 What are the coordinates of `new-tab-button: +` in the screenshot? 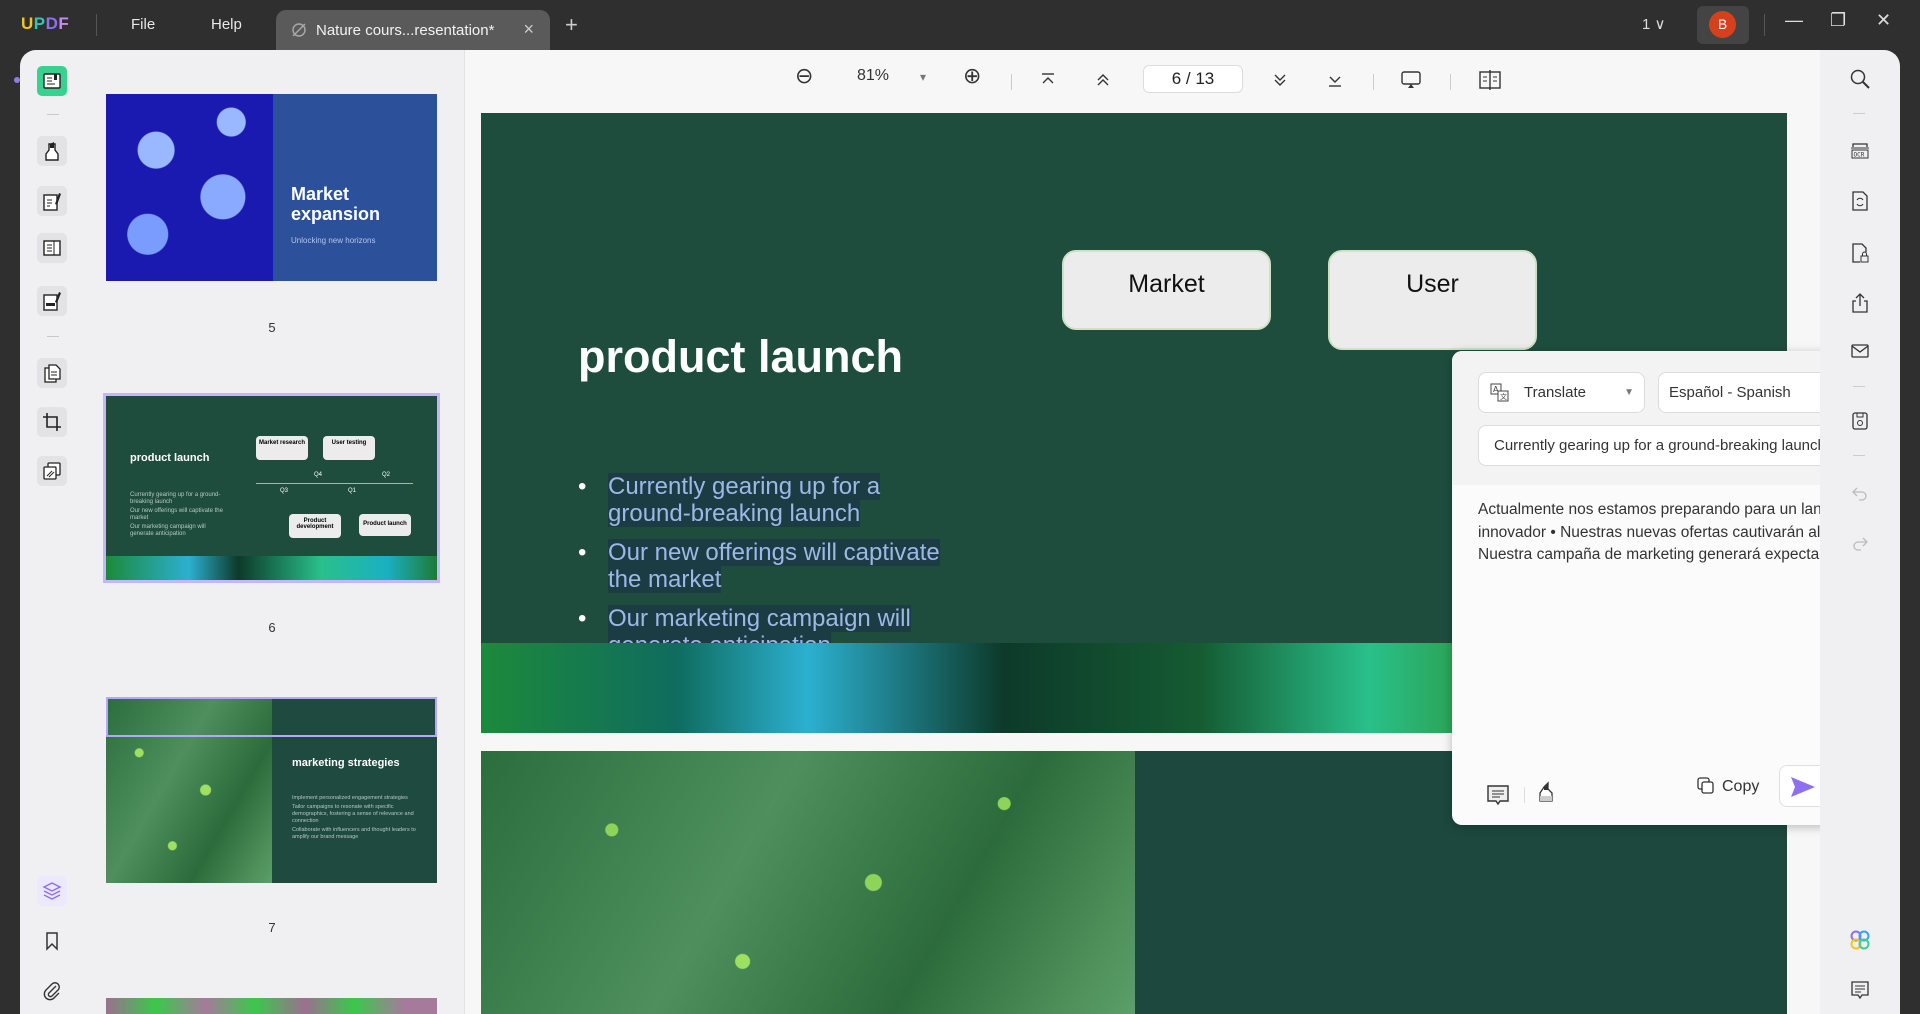 It's located at (571, 25).